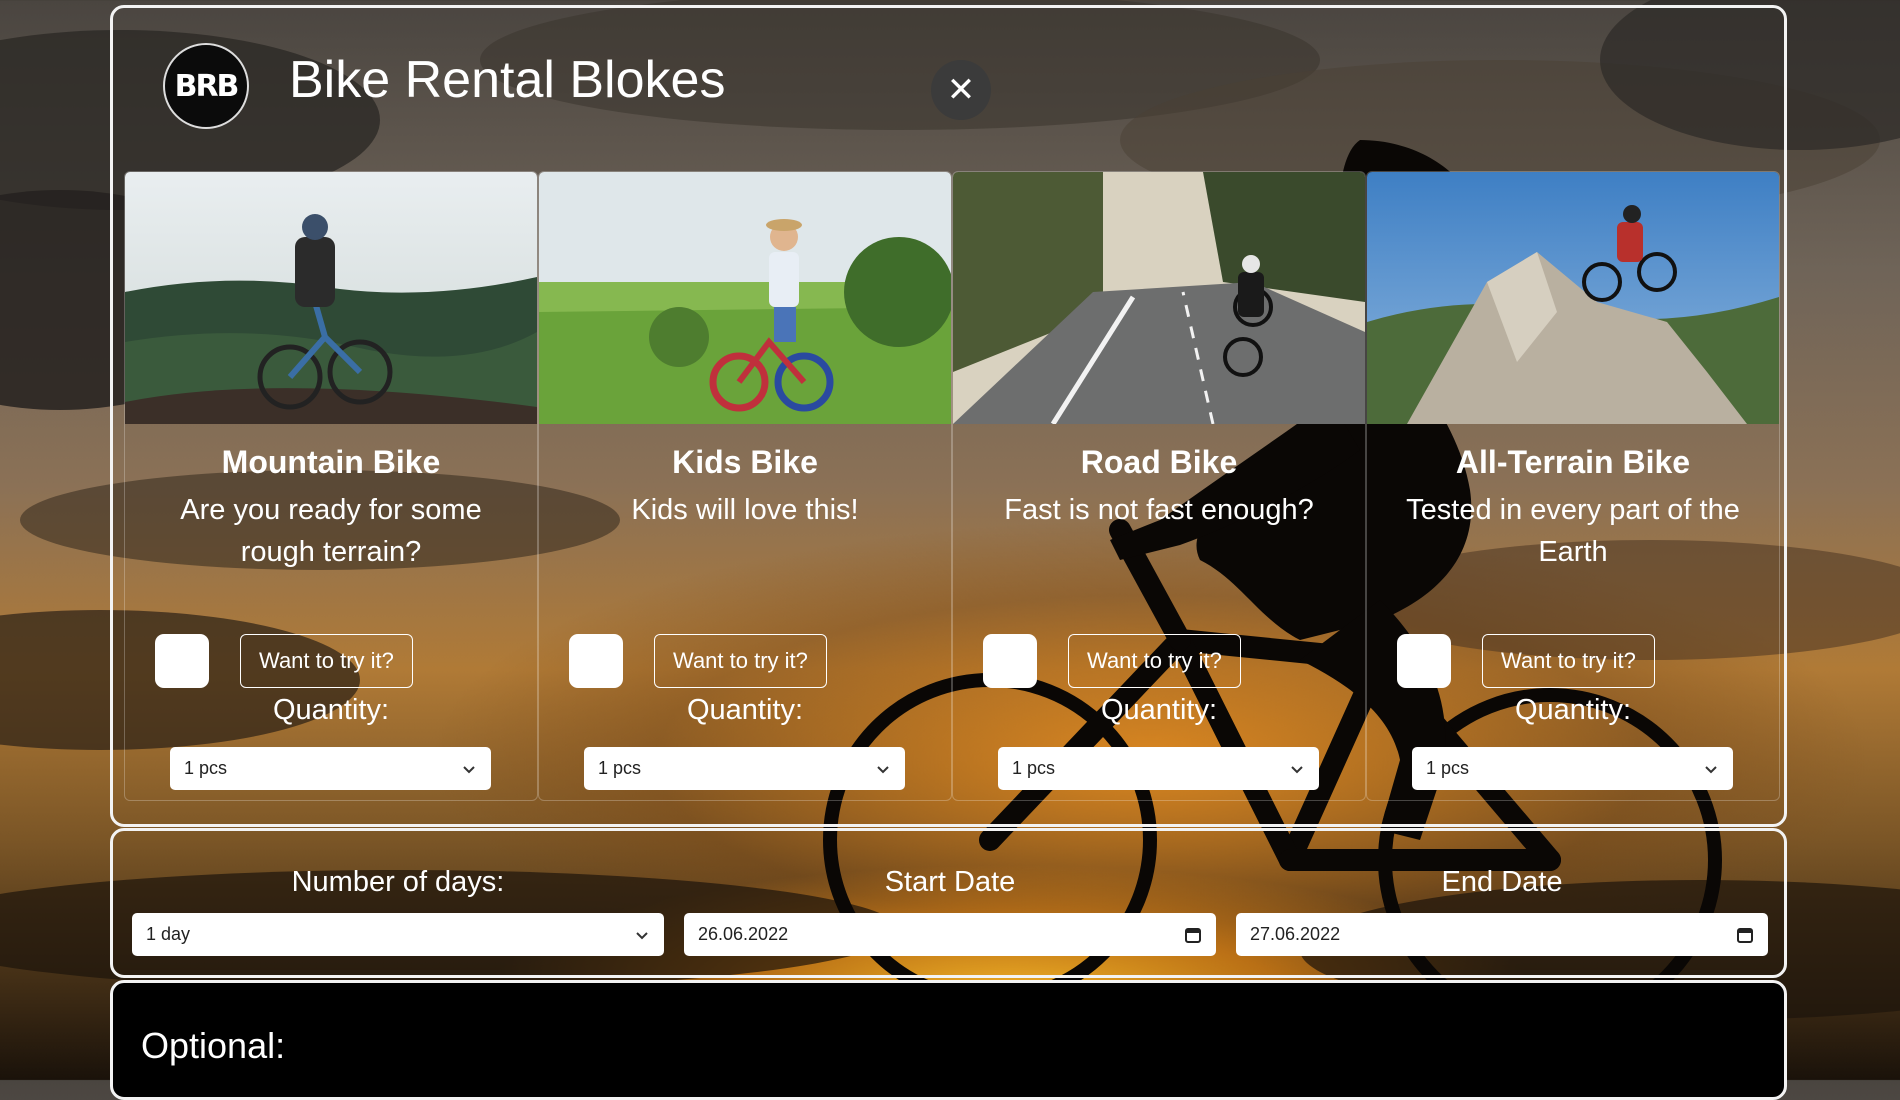 The width and height of the screenshot is (1900, 1100). Describe the element at coordinates (1573, 298) in the screenshot. I see `all-terrain-bike-image` at that location.